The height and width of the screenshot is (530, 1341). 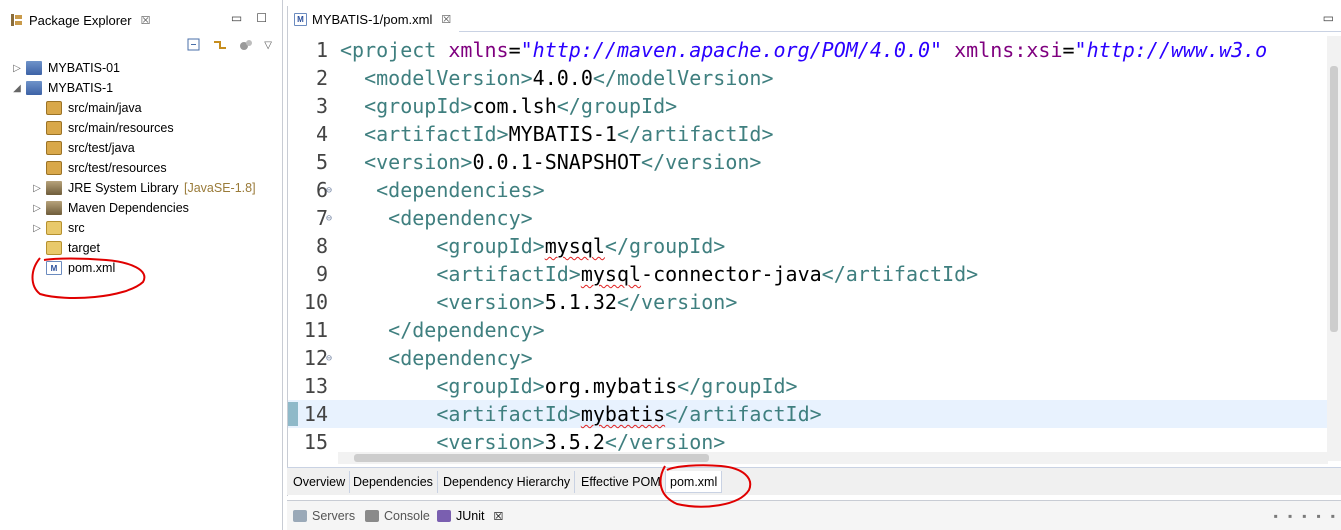 I want to click on code-text: <groupId>mysql</groupId>, so click(x=532, y=246).